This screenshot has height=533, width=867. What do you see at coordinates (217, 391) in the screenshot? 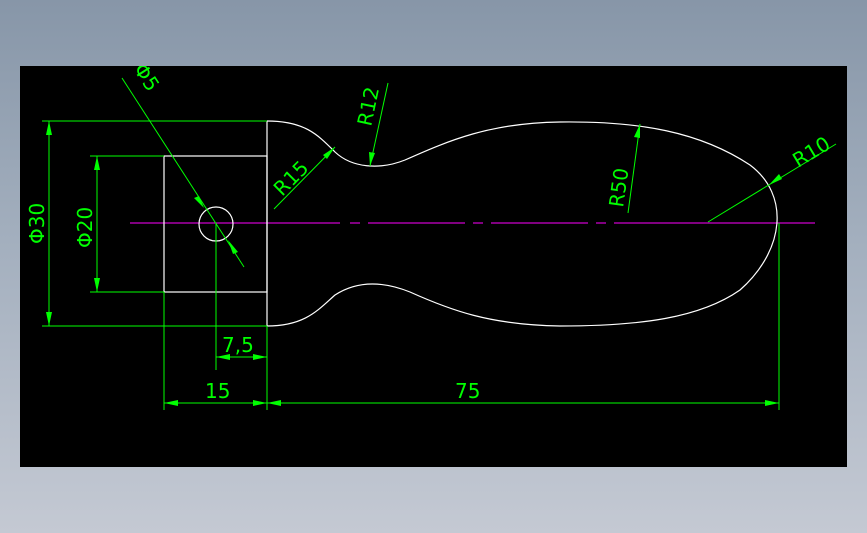
I see `dim-15-label: 15` at bounding box center [217, 391].